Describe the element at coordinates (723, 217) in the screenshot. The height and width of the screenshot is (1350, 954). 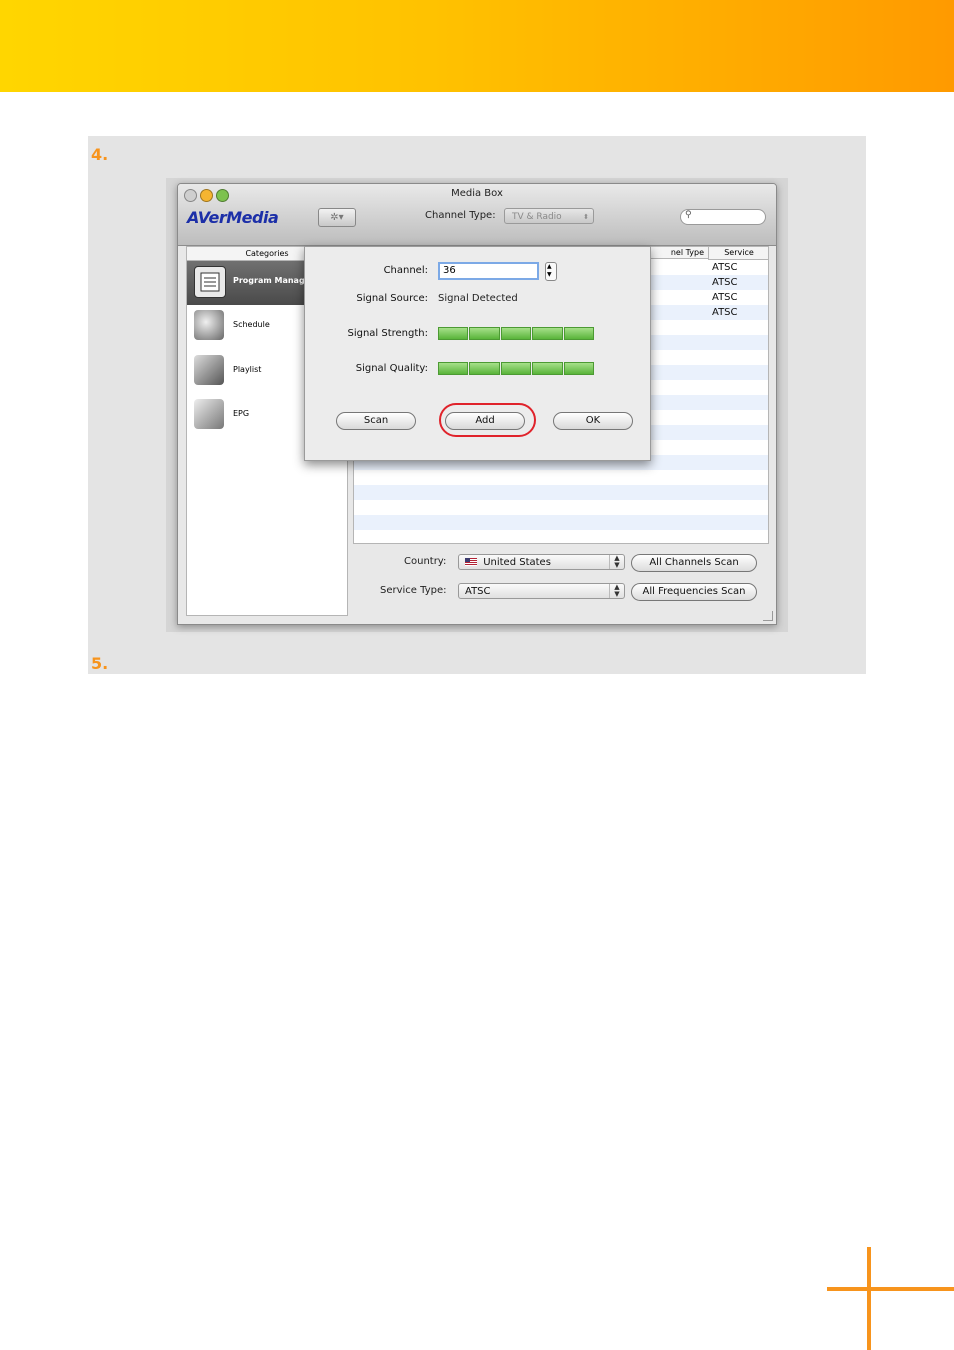
I see `search-input: ⚲` at that location.